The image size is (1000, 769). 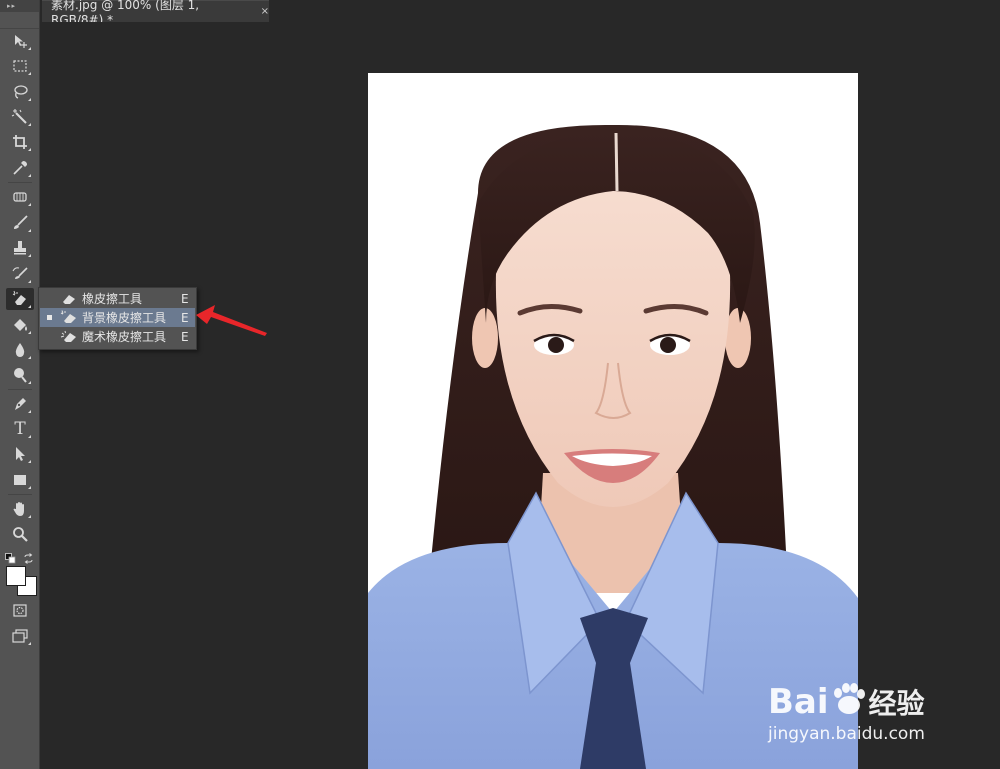 I want to click on hand-tool, so click(x=20, y=509).